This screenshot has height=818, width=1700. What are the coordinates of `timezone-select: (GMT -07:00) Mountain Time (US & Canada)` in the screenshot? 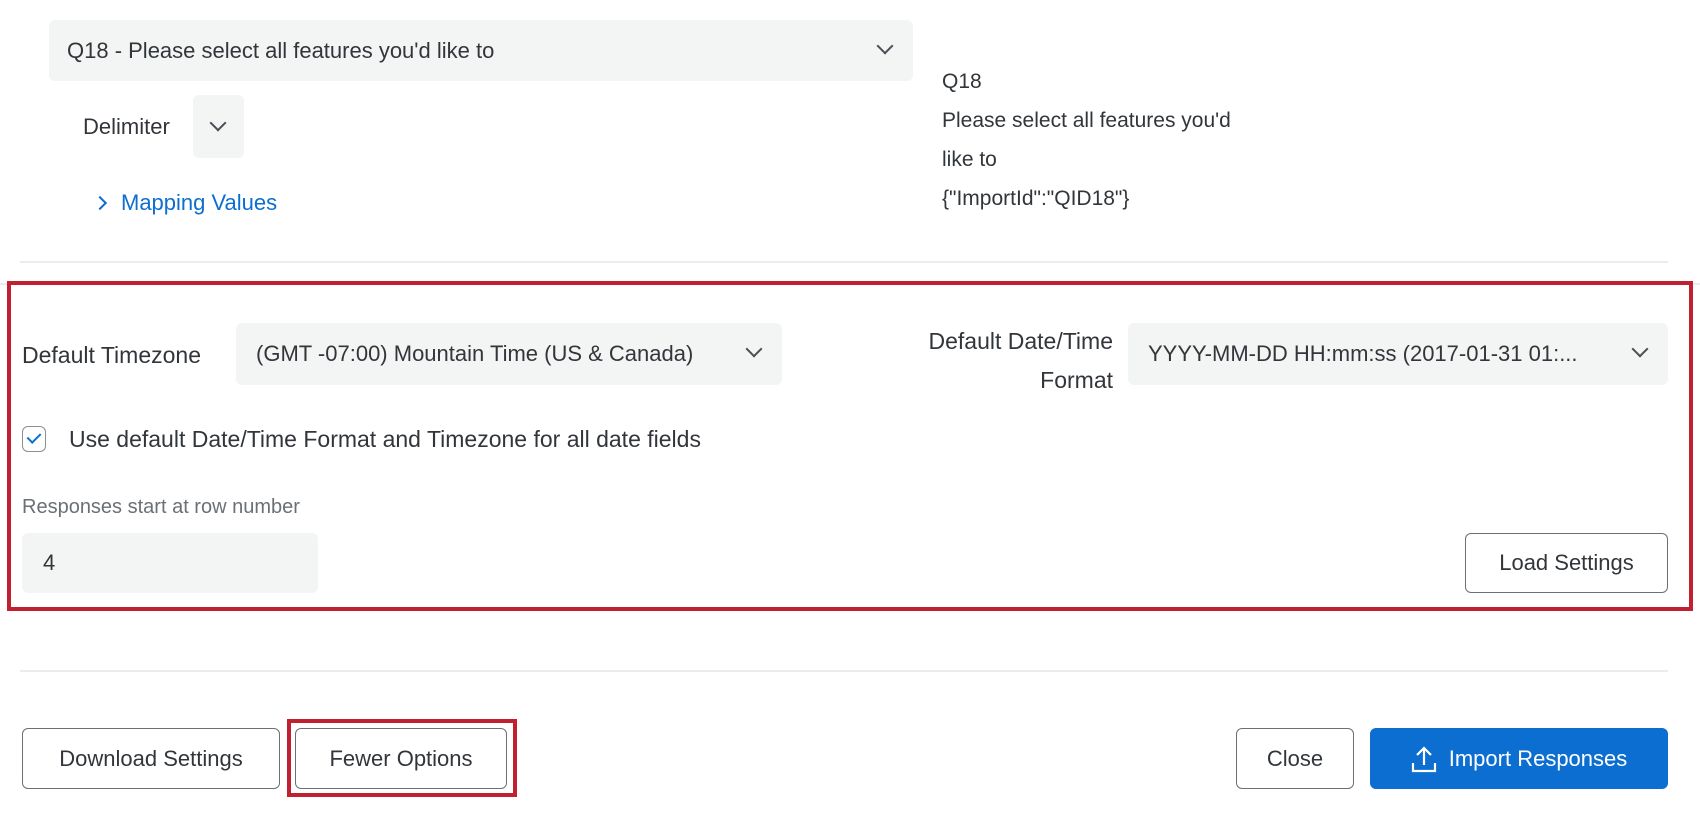 It's located at (509, 354).